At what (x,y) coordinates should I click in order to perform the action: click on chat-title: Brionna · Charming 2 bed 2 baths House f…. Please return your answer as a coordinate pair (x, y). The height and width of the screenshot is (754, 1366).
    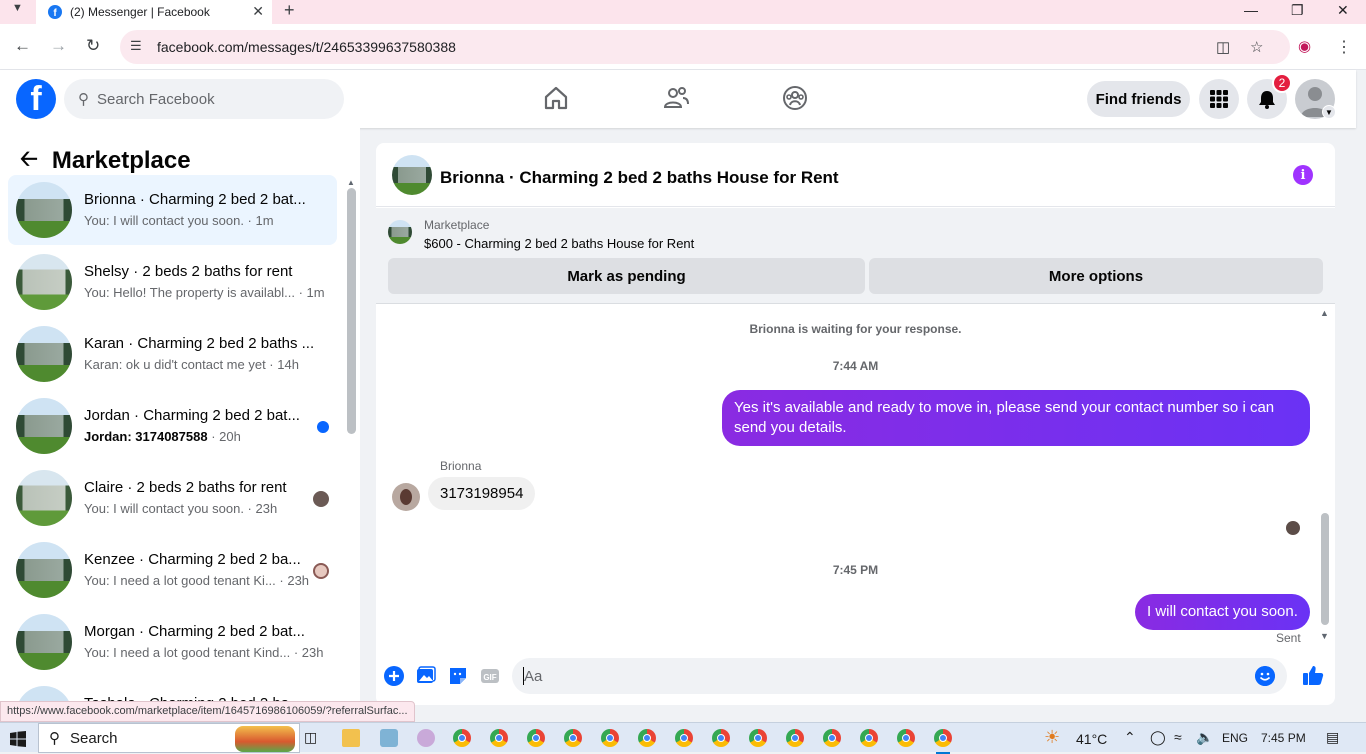
    Looking at the image, I should click on (639, 178).